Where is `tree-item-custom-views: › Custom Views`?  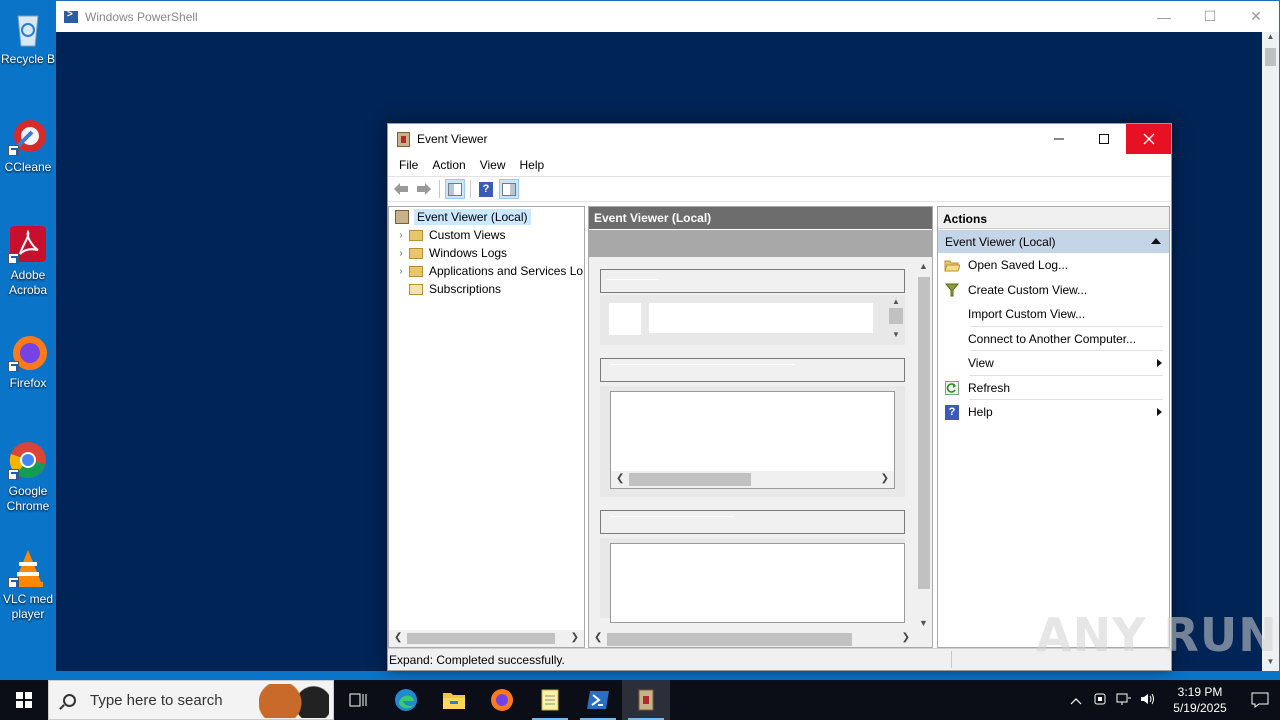
tree-item-custom-views: › Custom Views is located at coordinates (486, 235).